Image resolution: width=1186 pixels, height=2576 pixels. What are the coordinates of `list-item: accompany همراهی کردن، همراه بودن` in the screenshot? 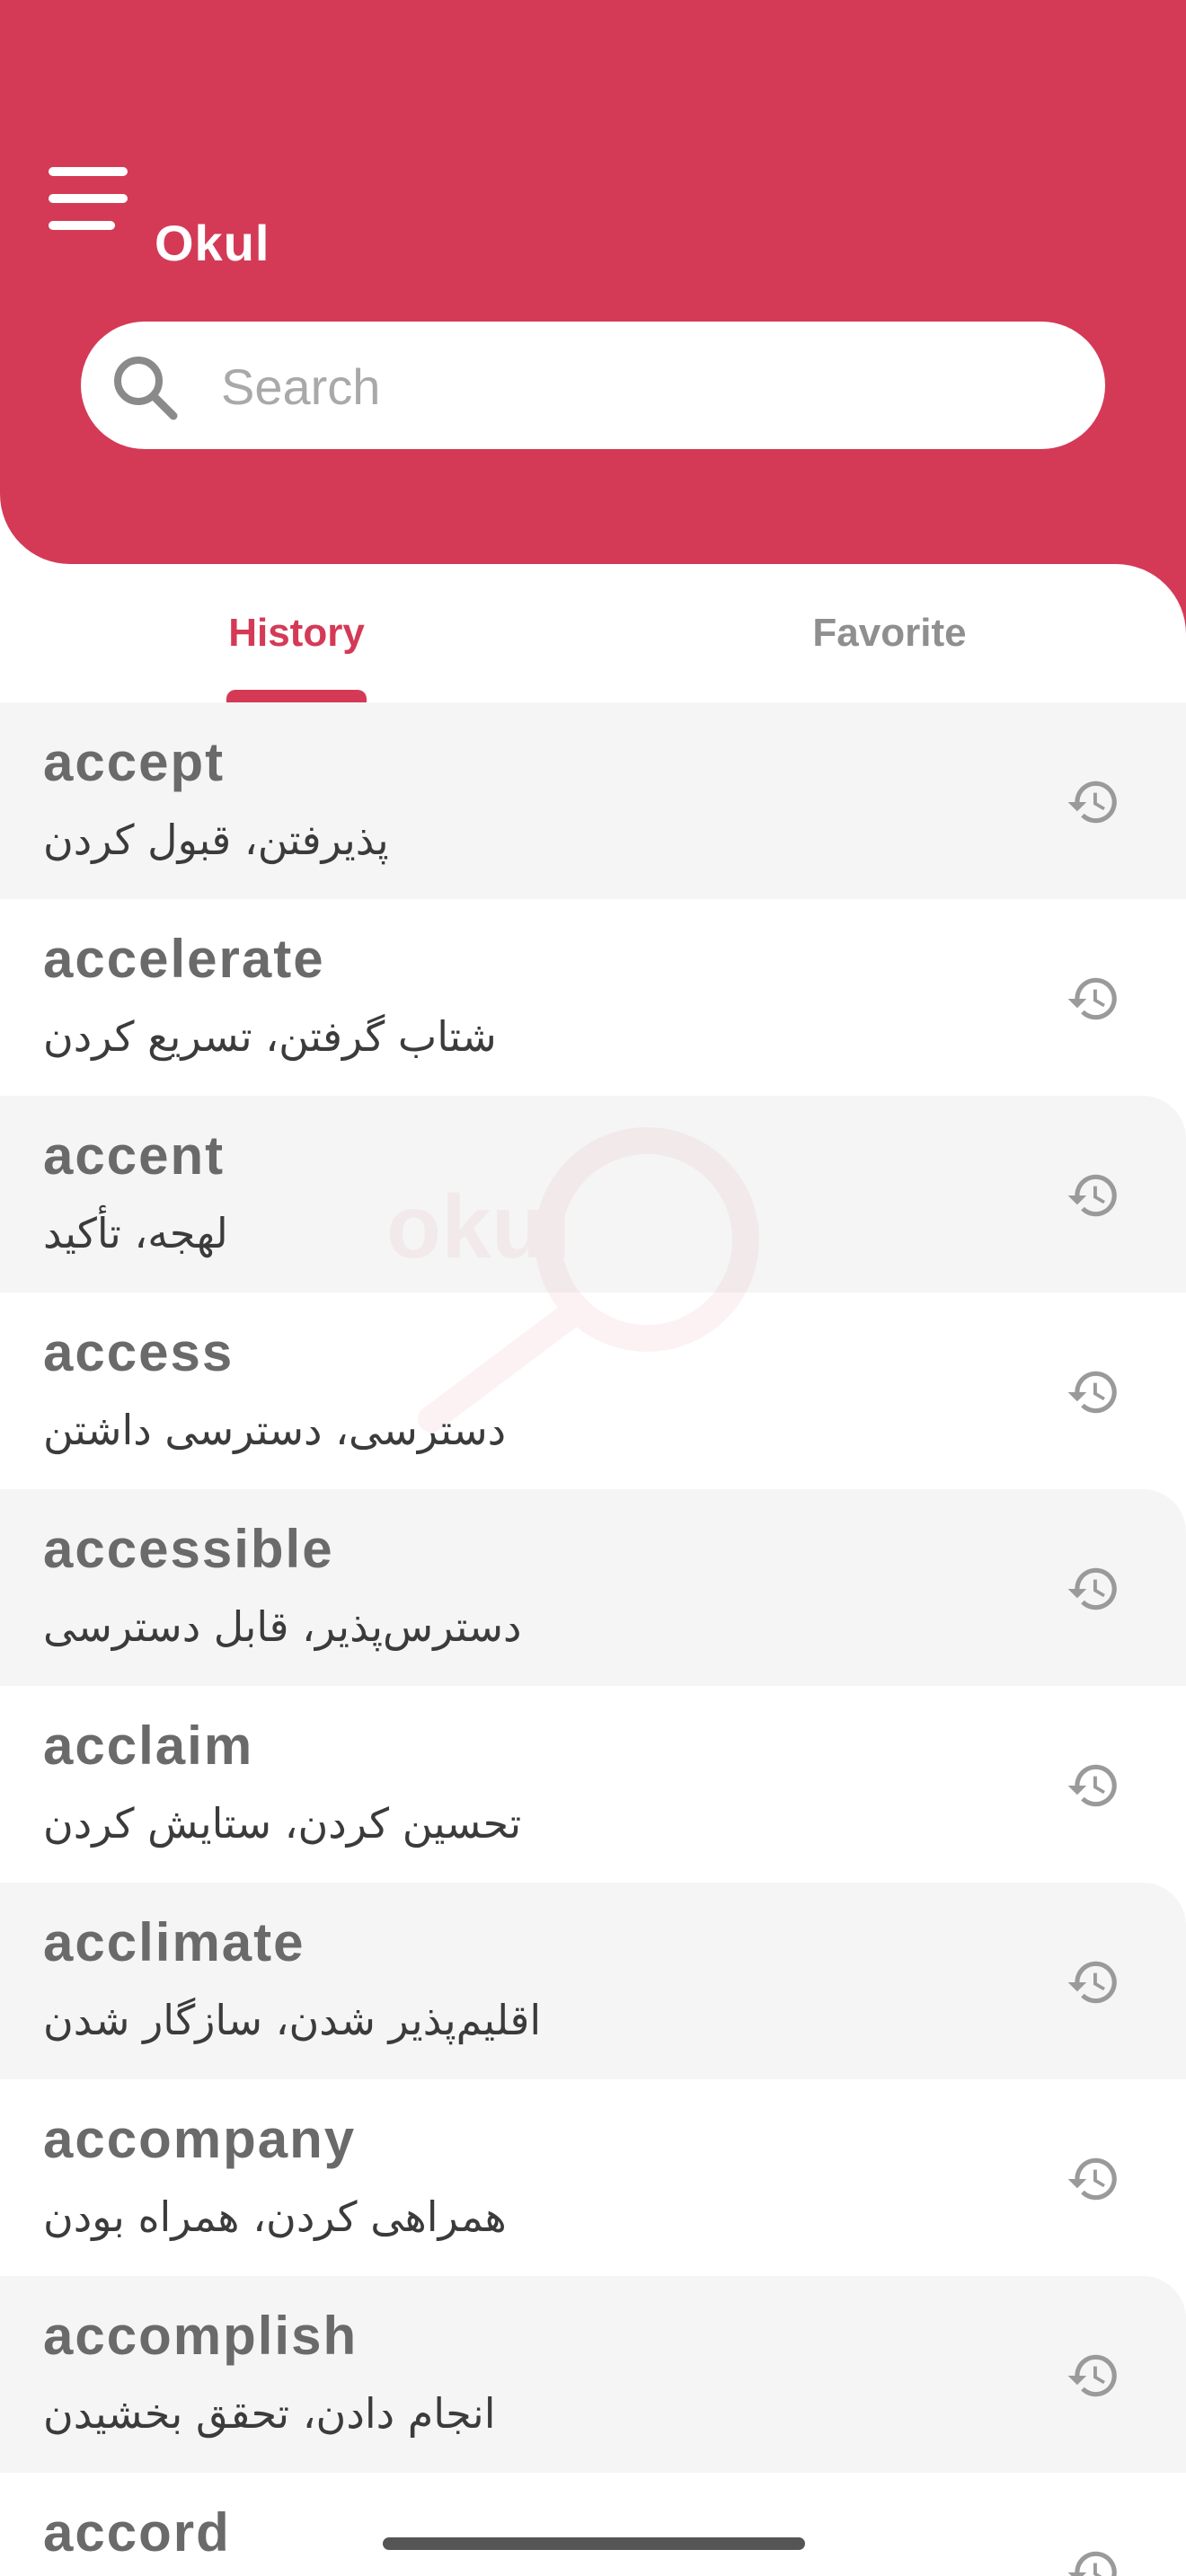 It's located at (593, 2177).